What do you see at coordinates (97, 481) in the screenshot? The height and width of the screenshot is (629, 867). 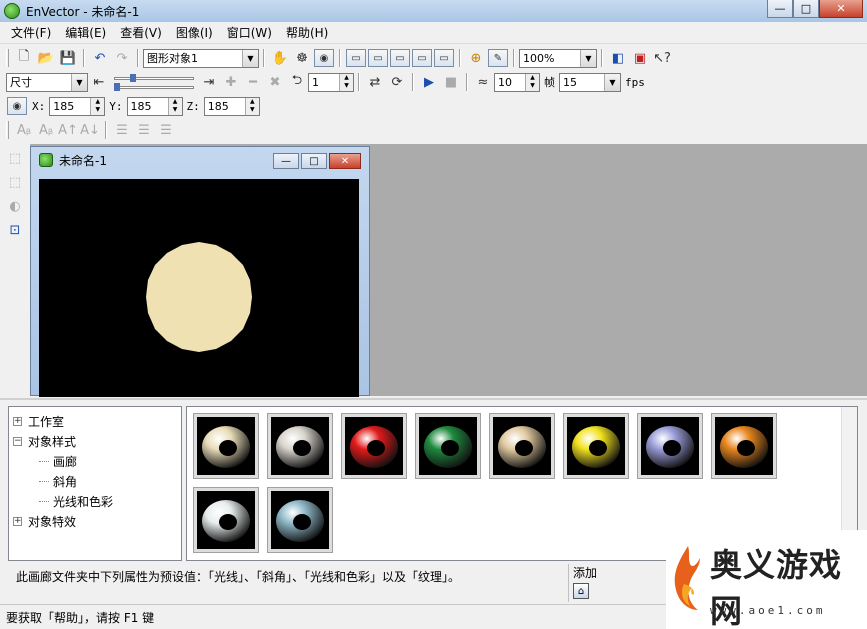 I see `tree-item-bevel: 斜角` at bounding box center [97, 481].